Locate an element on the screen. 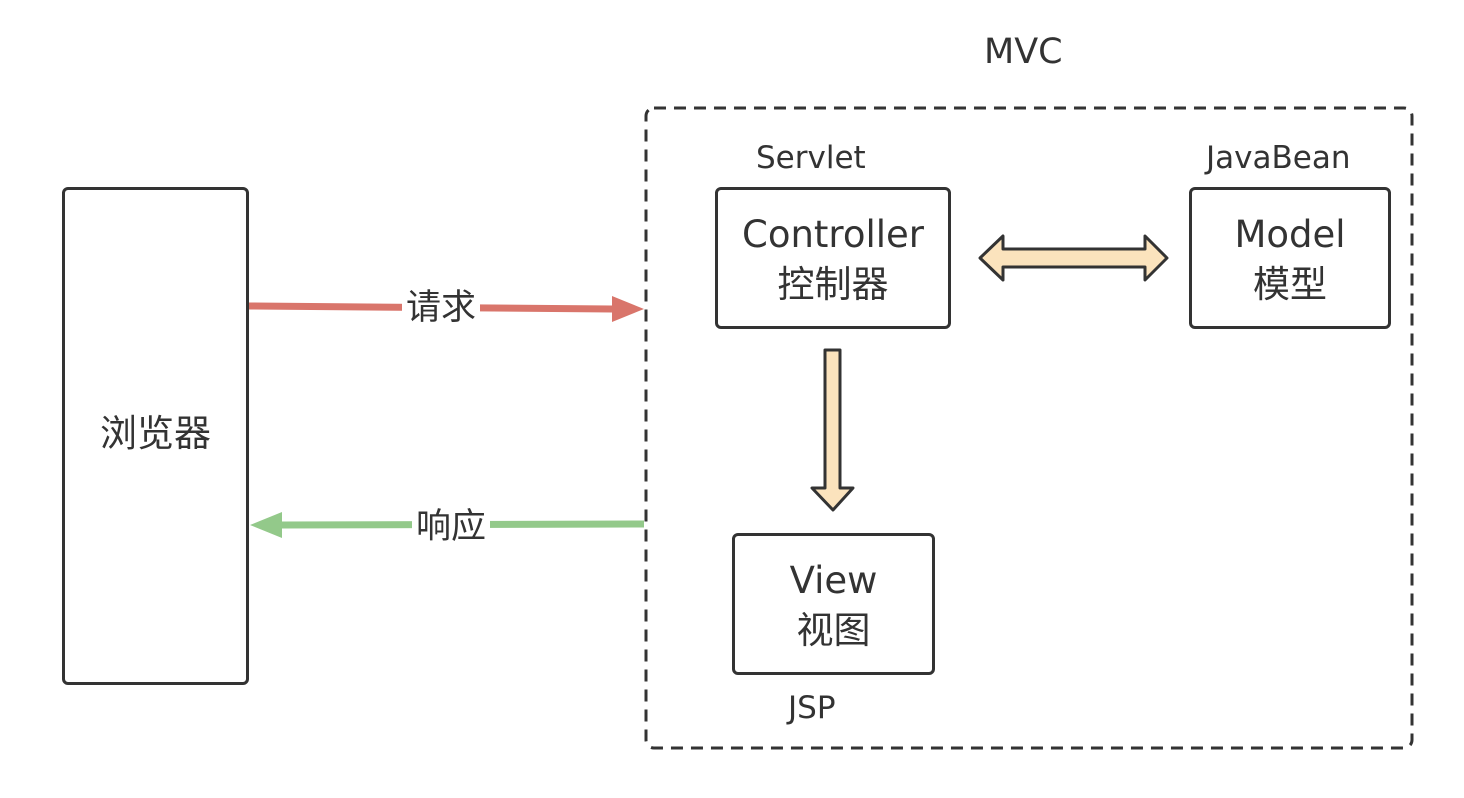 The height and width of the screenshot is (798, 1464). controller-view-arrow is located at coordinates (832, 430).